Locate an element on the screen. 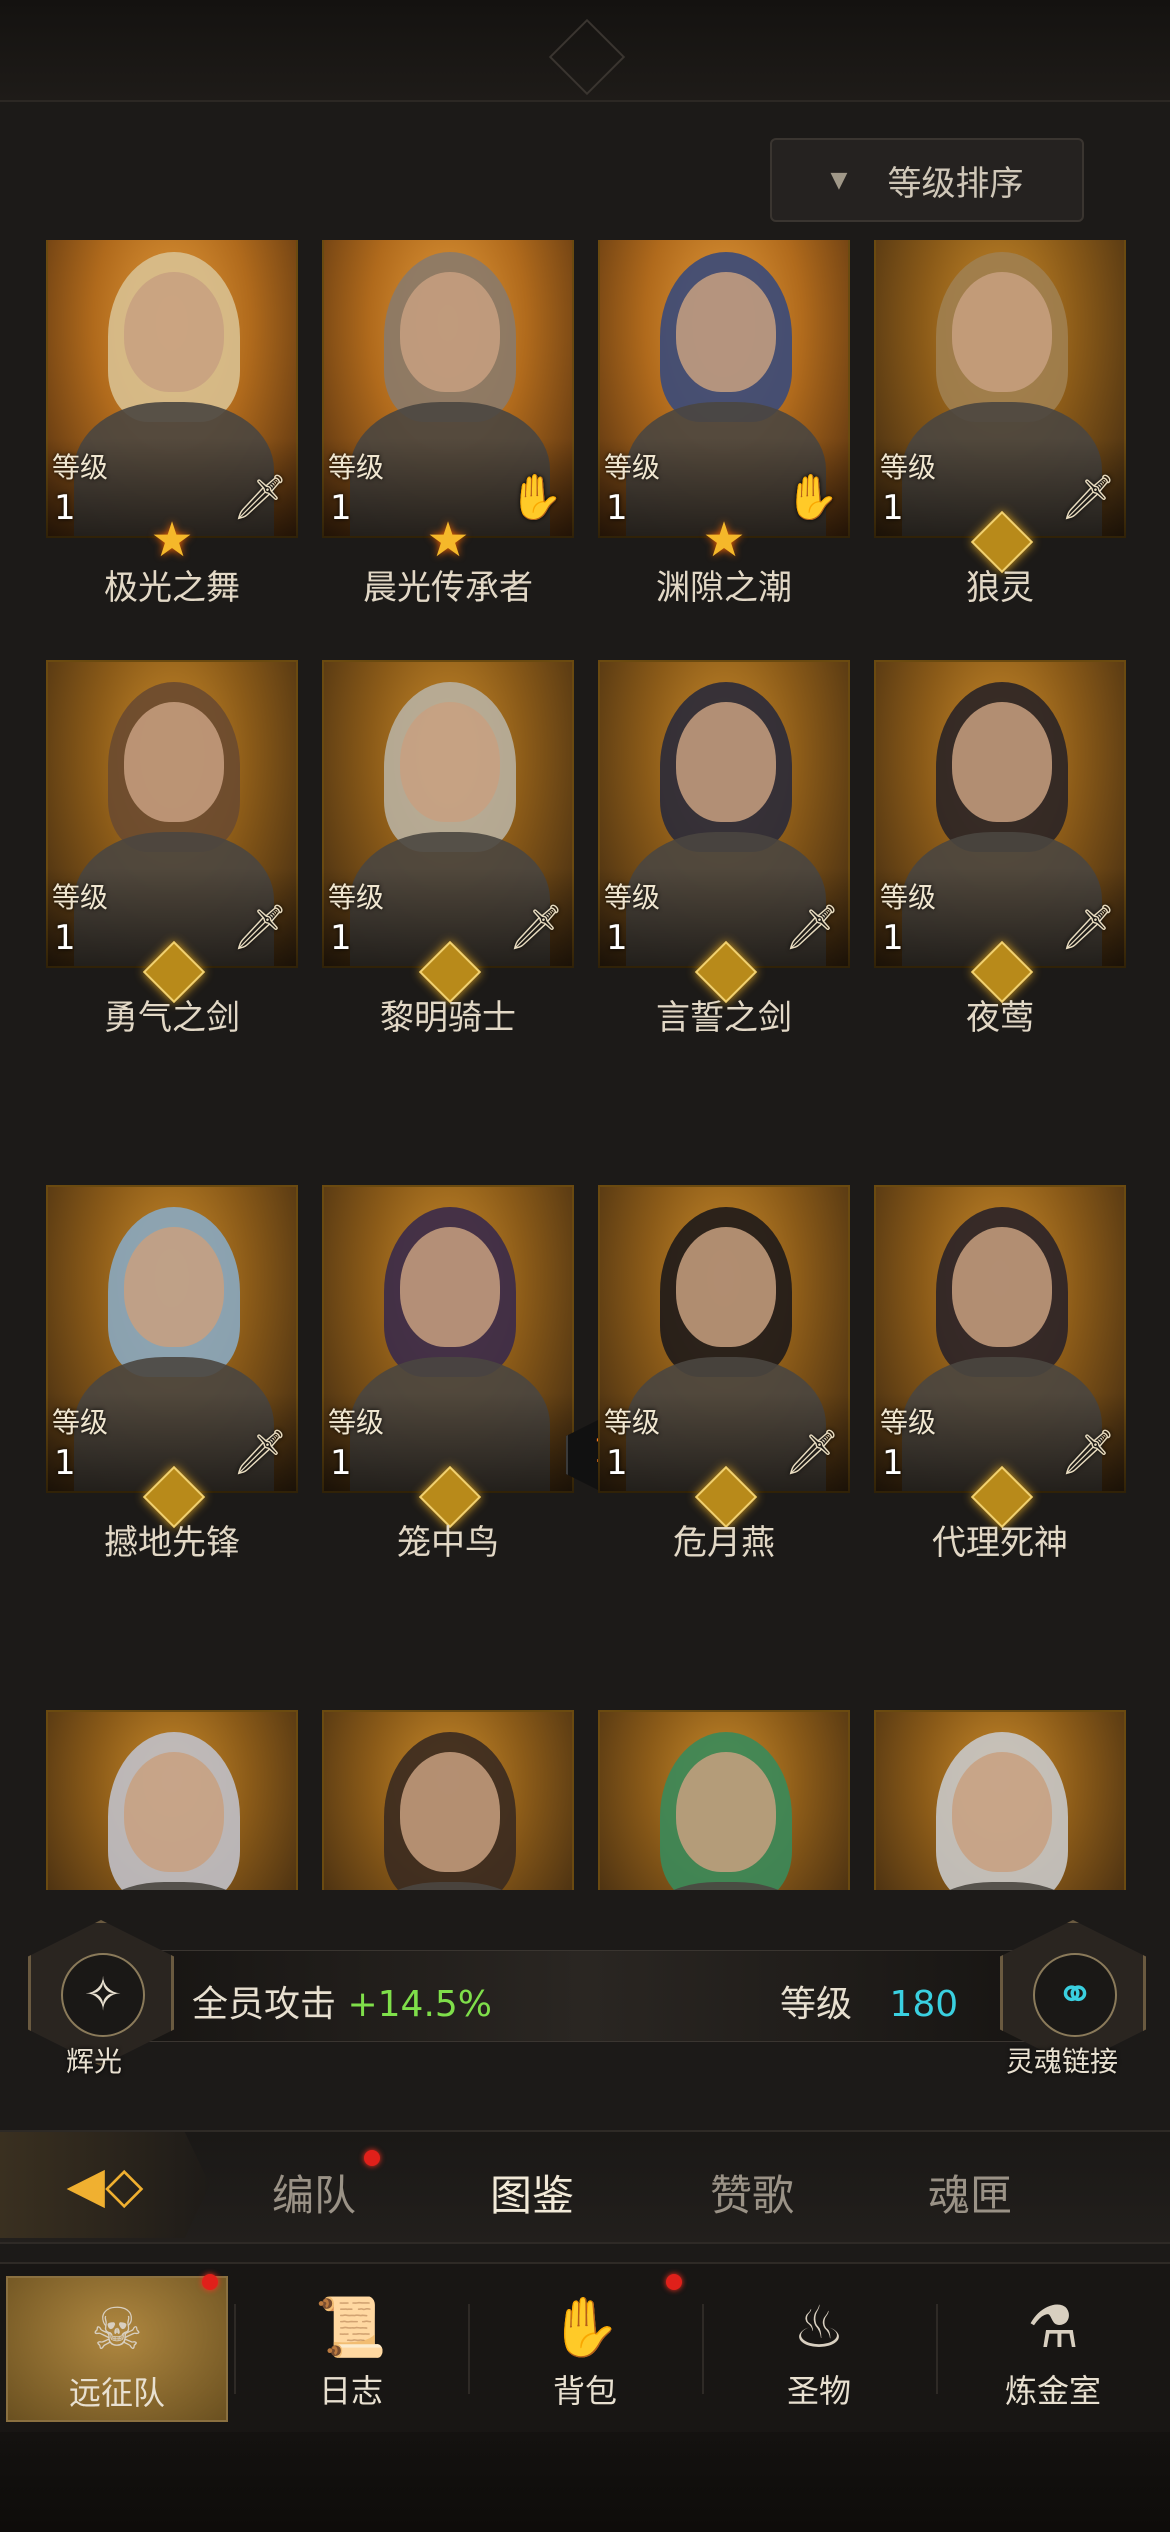 This screenshot has height=2532, width=1170. nav-alchemy: ⚗ 炼金室 is located at coordinates (1053, 2349).